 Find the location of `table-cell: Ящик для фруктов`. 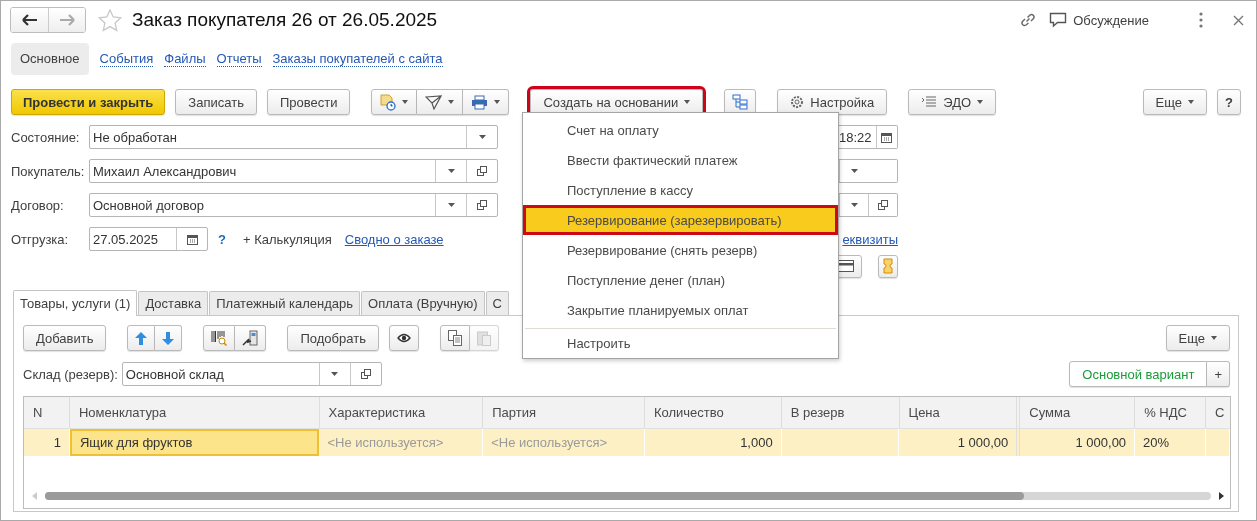

table-cell: Ящик для фруктов is located at coordinates (194, 442).